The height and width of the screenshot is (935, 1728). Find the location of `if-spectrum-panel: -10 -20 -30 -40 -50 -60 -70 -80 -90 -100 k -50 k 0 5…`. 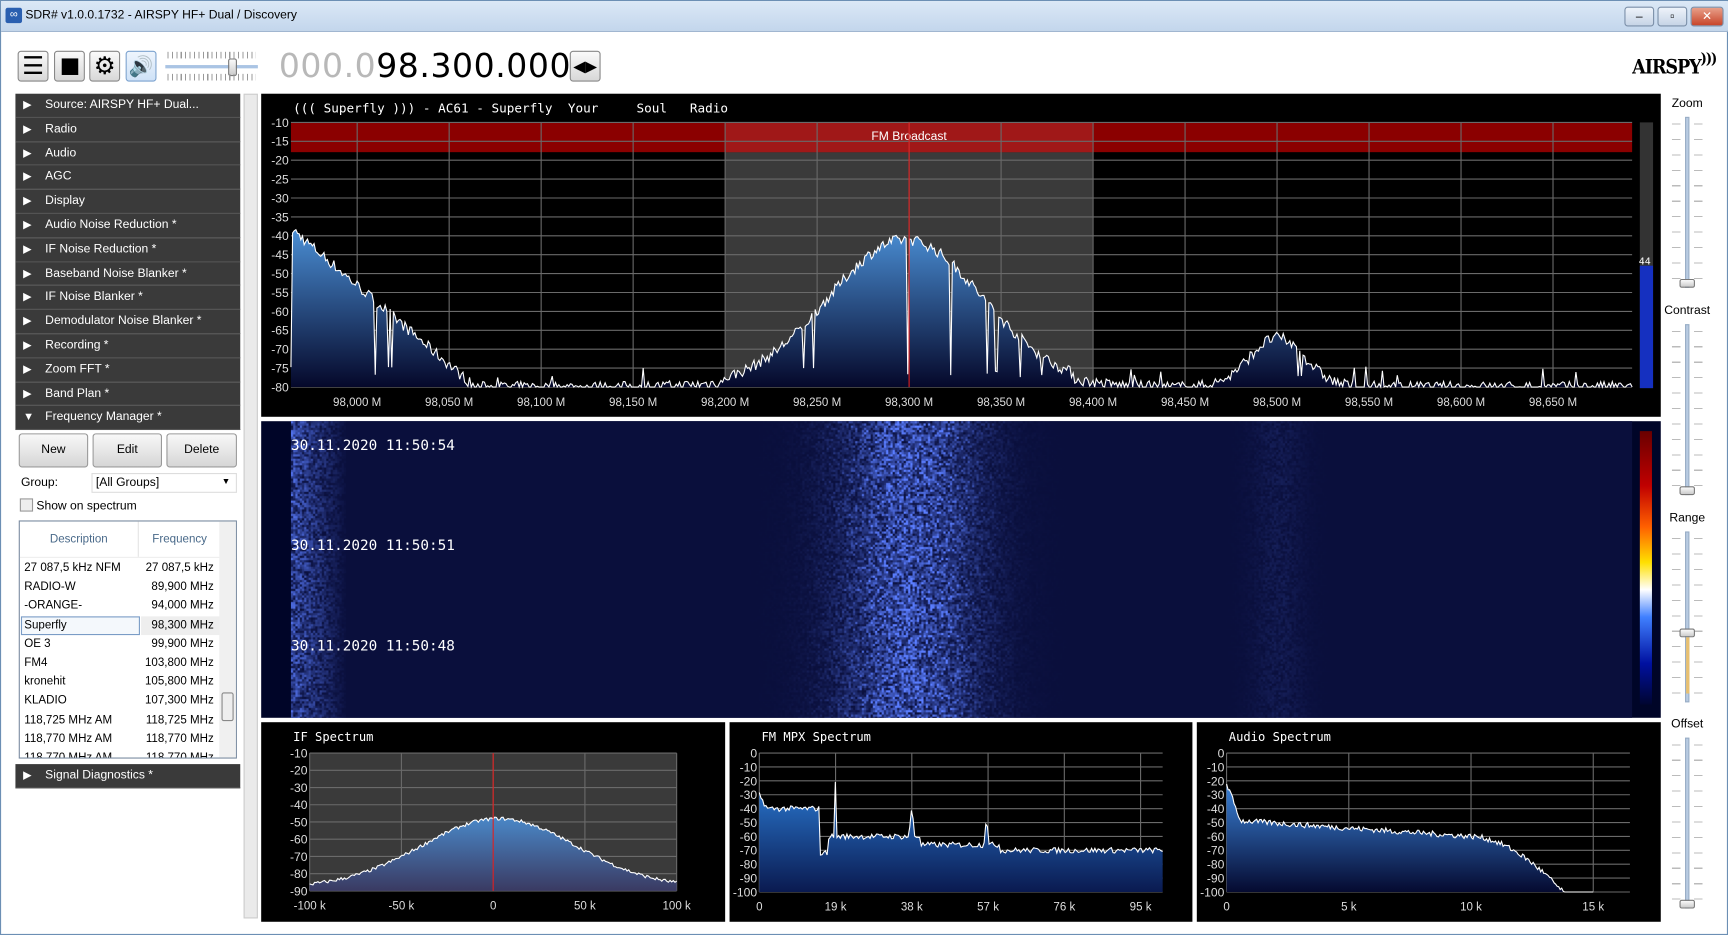

if-spectrum-panel: -10 -20 -30 -40 -50 -60 -70 -80 -90 -100 k -50 k 0 5… is located at coordinates (493, 822).